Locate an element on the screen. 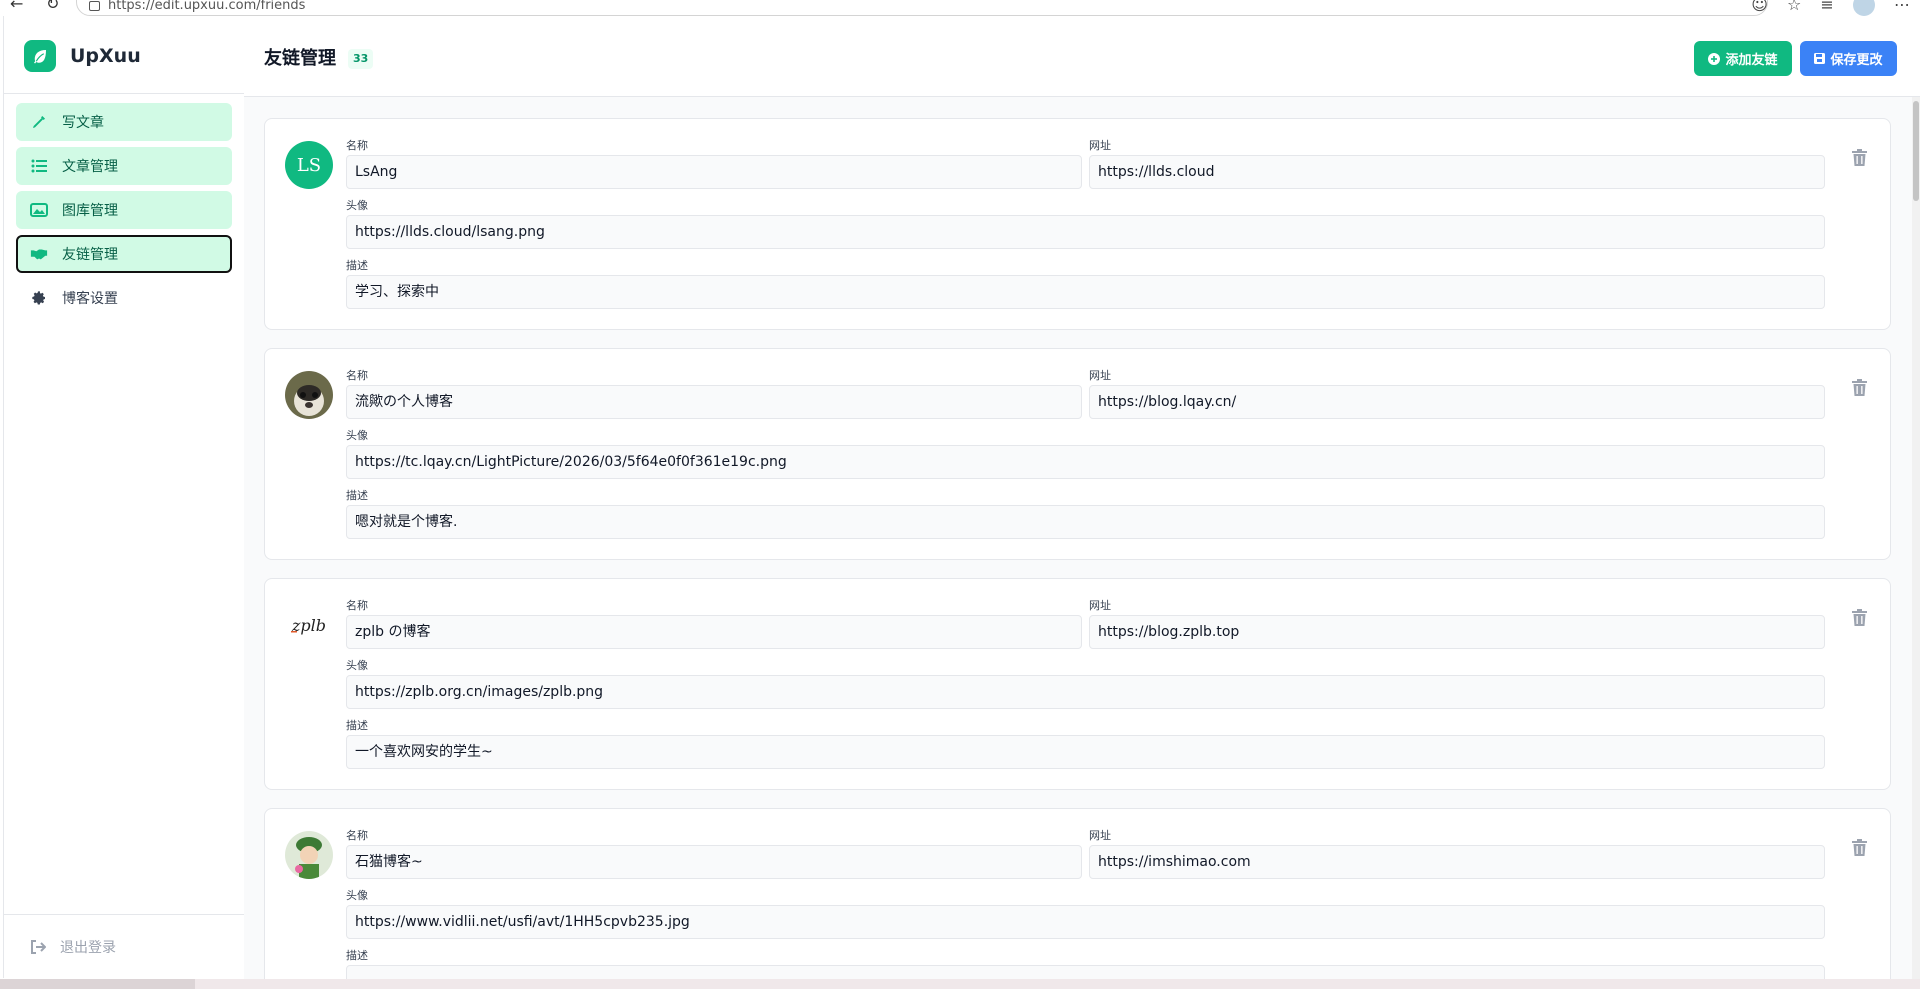 The height and width of the screenshot is (989, 1920). description-field is located at coordinates (1085, 972).